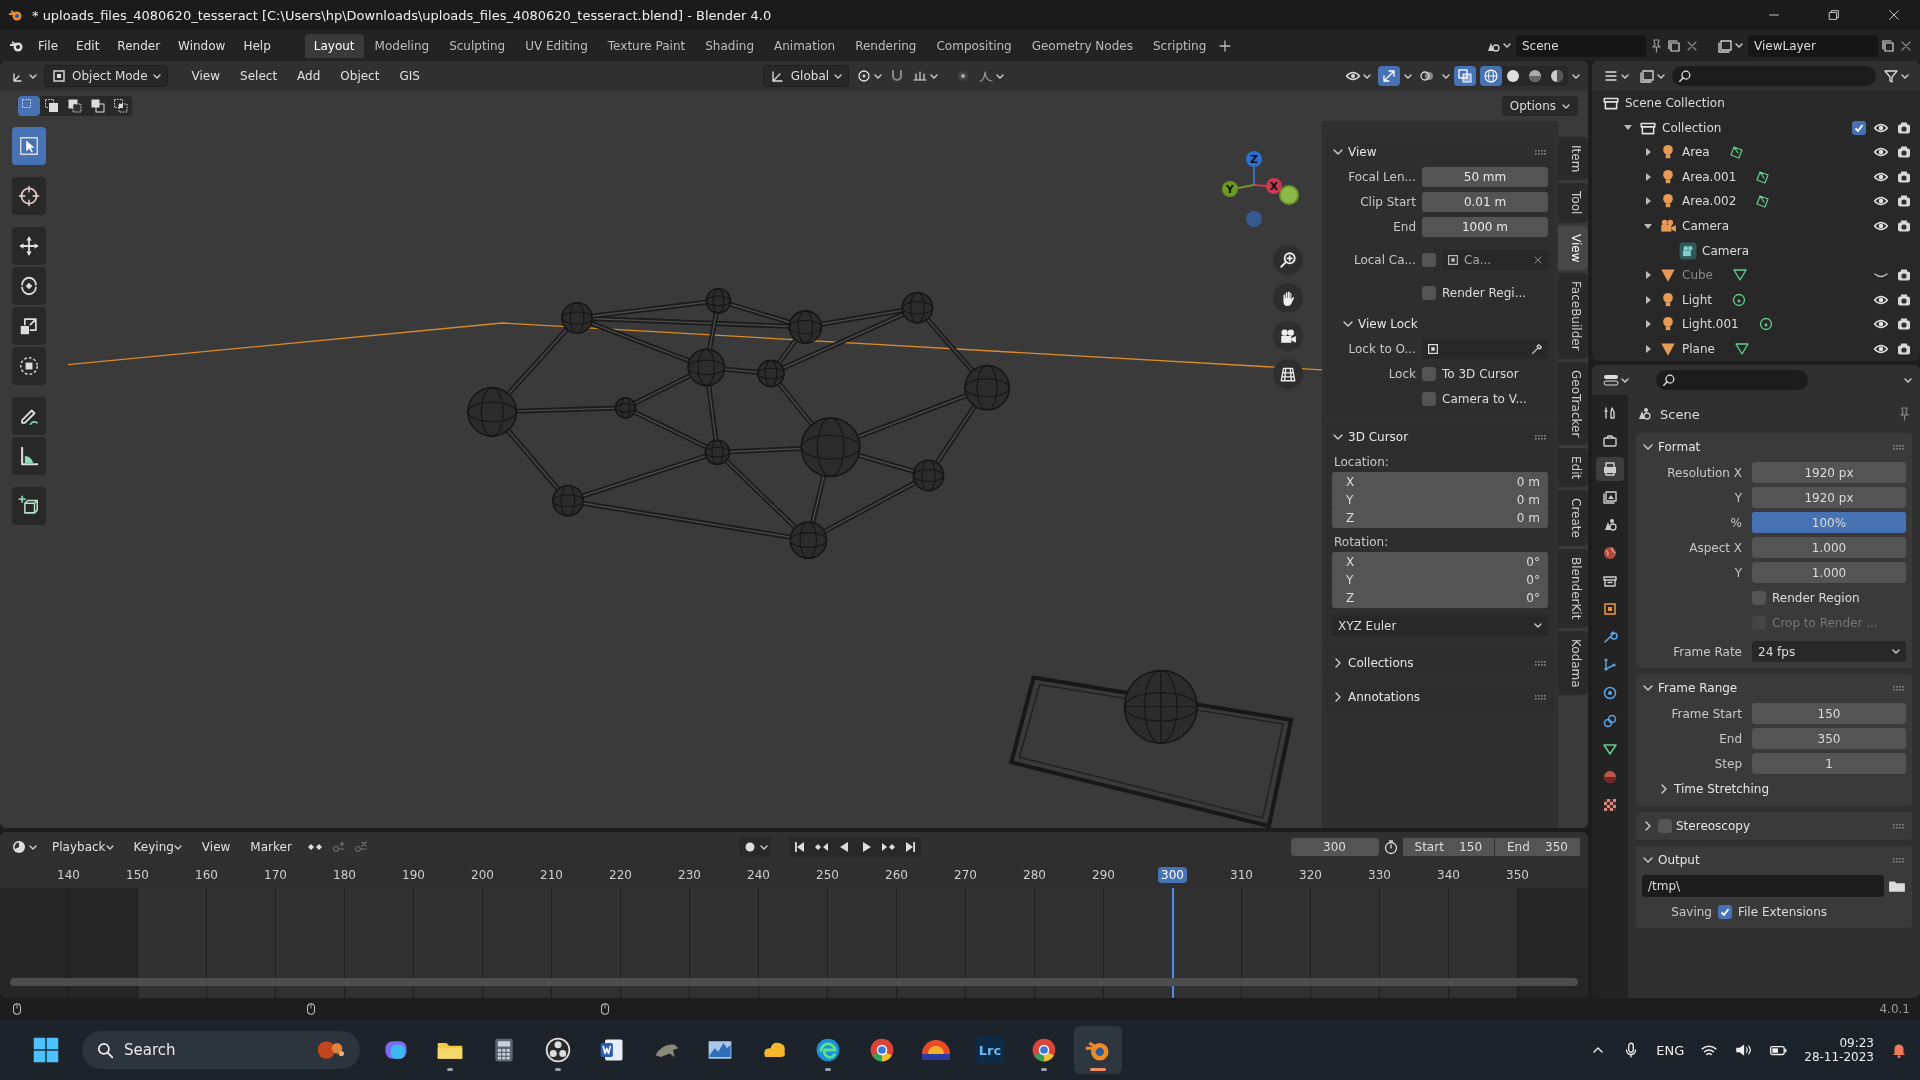  What do you see at coordinates (409, 76) in the screenshot?
I see `menu-item: GIS` at bounding box center [409, 76].